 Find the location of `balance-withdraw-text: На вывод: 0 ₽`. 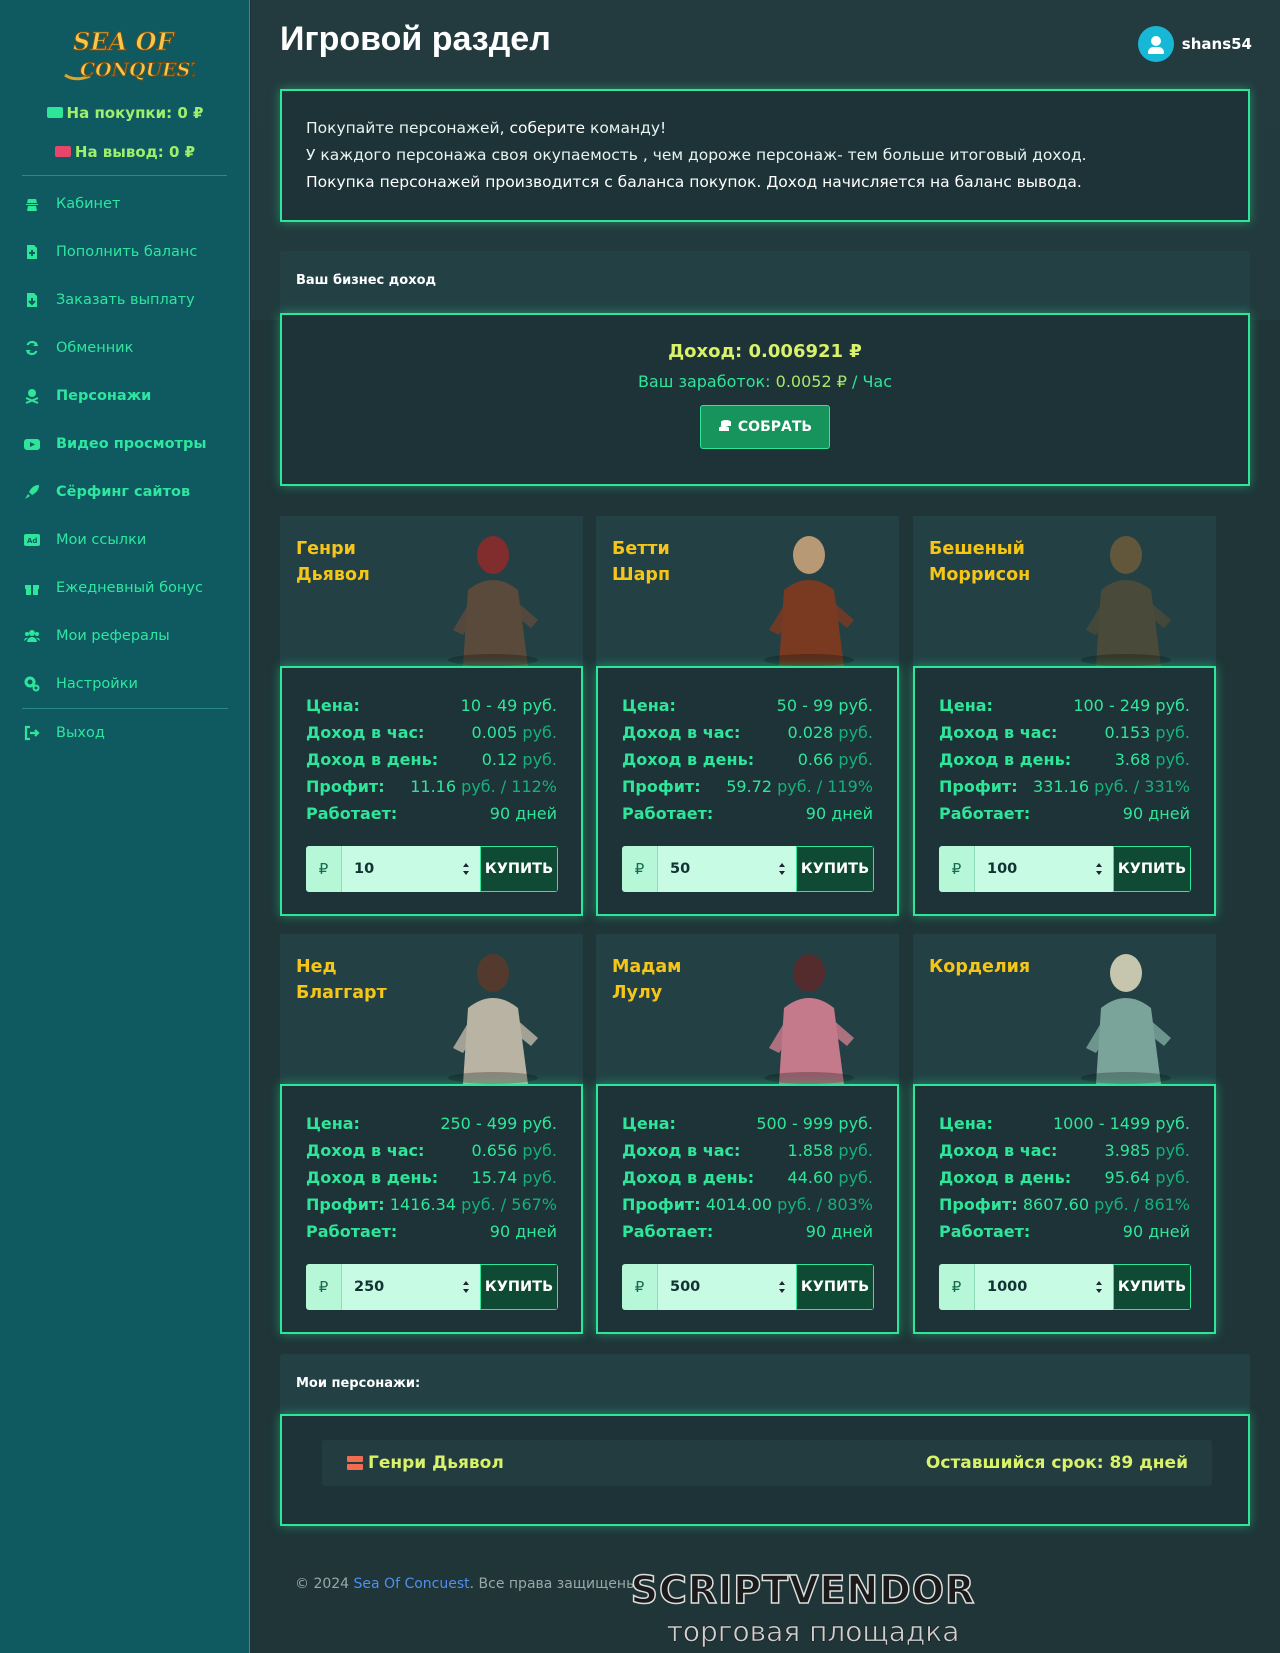

balance-withdraw-text: На вывод: 0 ₽ is located at coordinates (135, 152).